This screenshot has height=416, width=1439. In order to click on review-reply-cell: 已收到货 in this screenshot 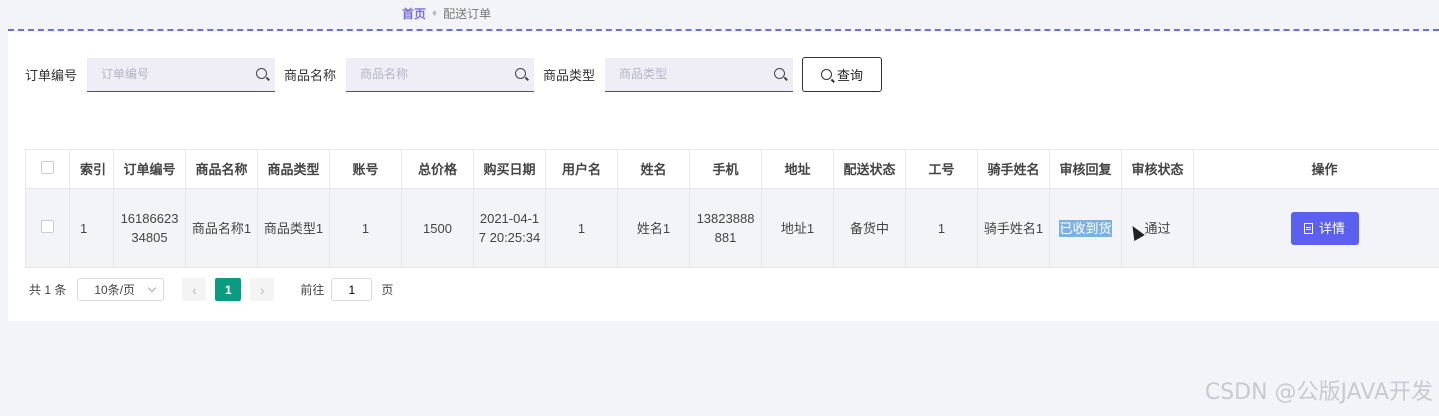, I will do `click(1085, 228)`.